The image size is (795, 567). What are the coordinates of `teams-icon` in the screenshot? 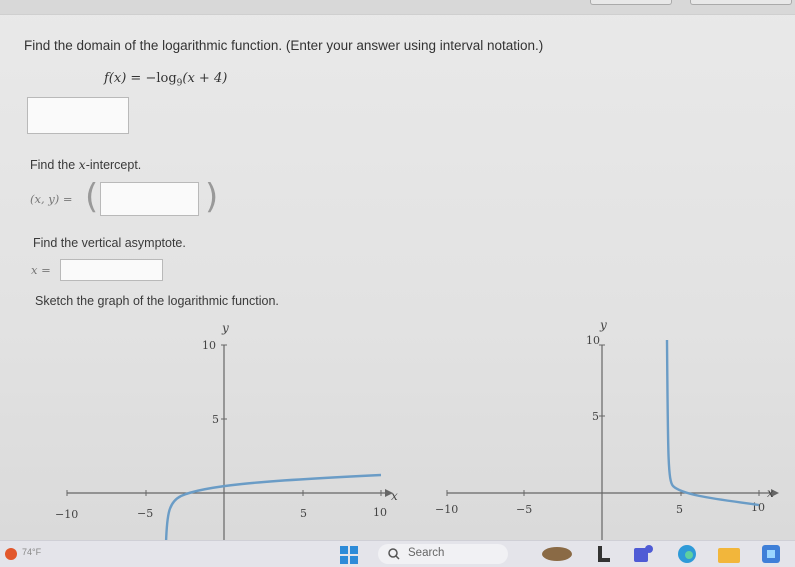 It's located at (643, 554).